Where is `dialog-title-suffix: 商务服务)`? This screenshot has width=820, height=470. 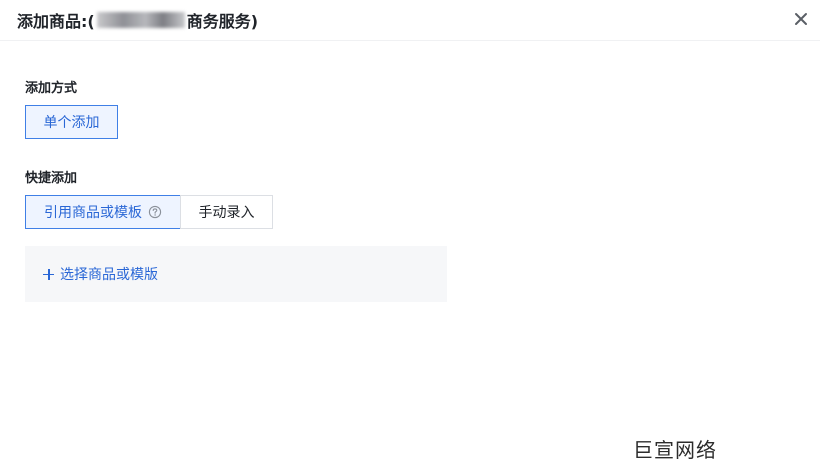
dialog-title-suffix: 商务服务) is located at coordinates (222, 21).